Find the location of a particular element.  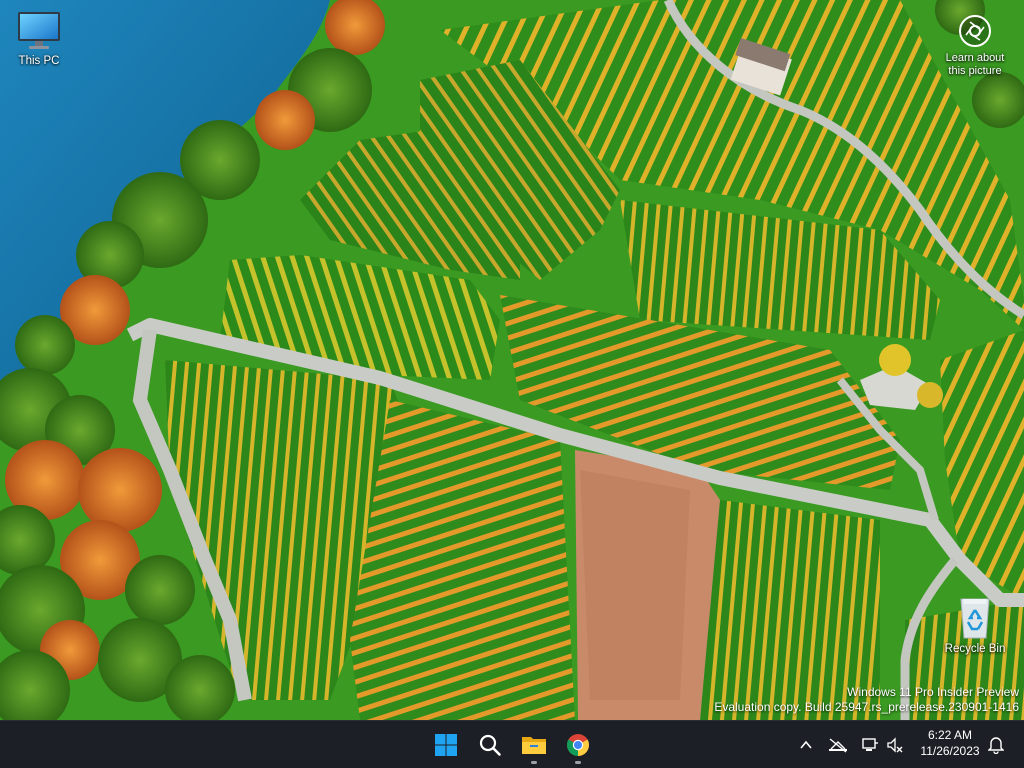

recycle-bin-desktop-icon: Recycle Bin is located at coordinates (975, 626).